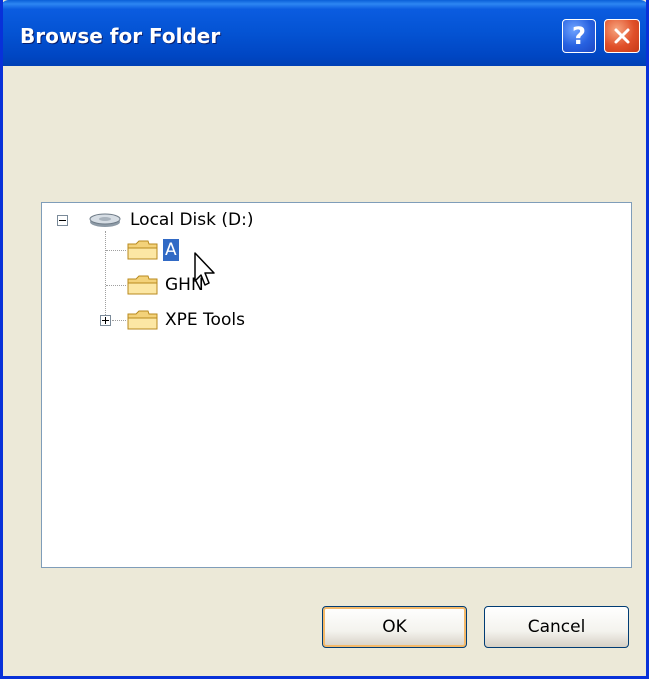 This screenshot has width=649, height=679. What do you see at coordinates (204, 269) in the screenshot?
I see `hand-cursor-icon` at bounding box center [204, 269].